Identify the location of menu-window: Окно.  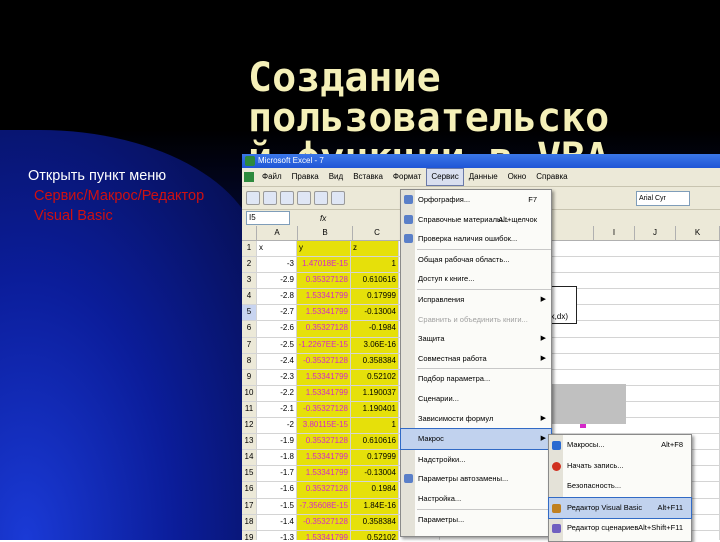
(517, 177).